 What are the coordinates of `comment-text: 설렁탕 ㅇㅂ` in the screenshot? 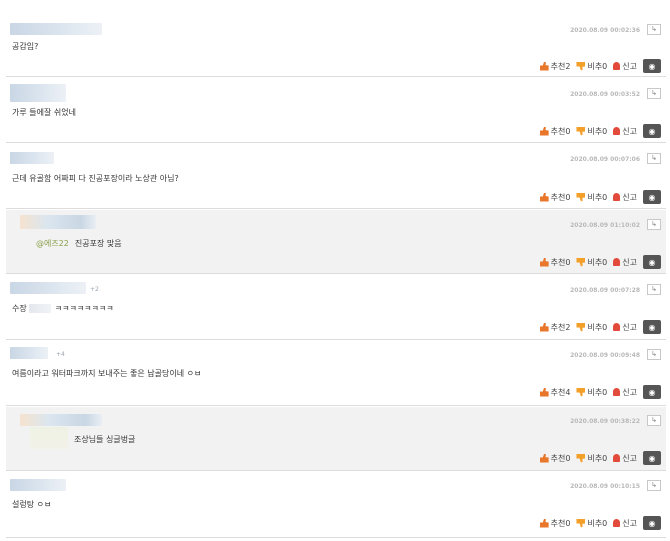 It's located at (32, 504).